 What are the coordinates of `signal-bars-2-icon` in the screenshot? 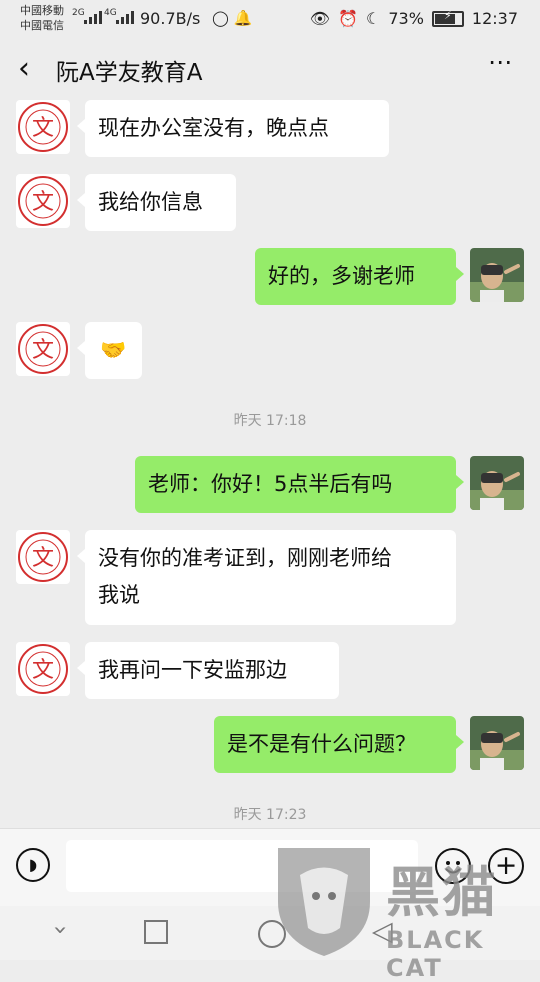 It's located at (125, 17).